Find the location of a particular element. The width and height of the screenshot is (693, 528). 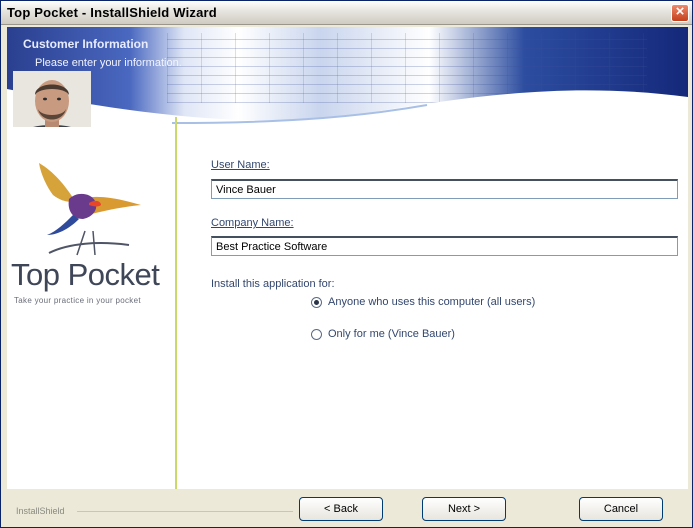

user-name-label: User Name: is located at coordinates (240, 165).